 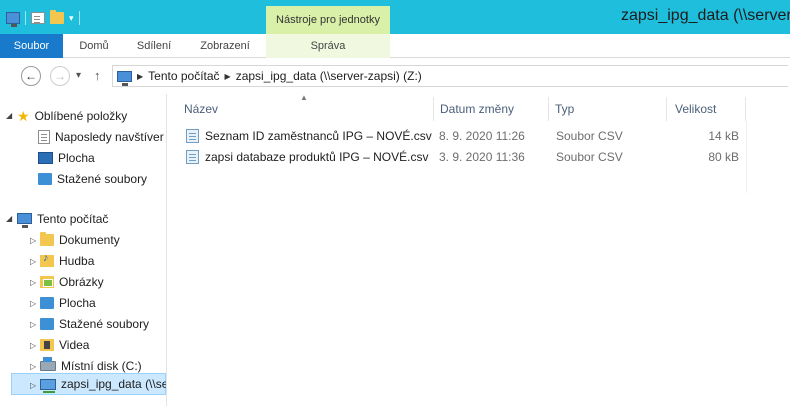 I want to click on column-header-date: Datum změny, so click(x=491, y=109).